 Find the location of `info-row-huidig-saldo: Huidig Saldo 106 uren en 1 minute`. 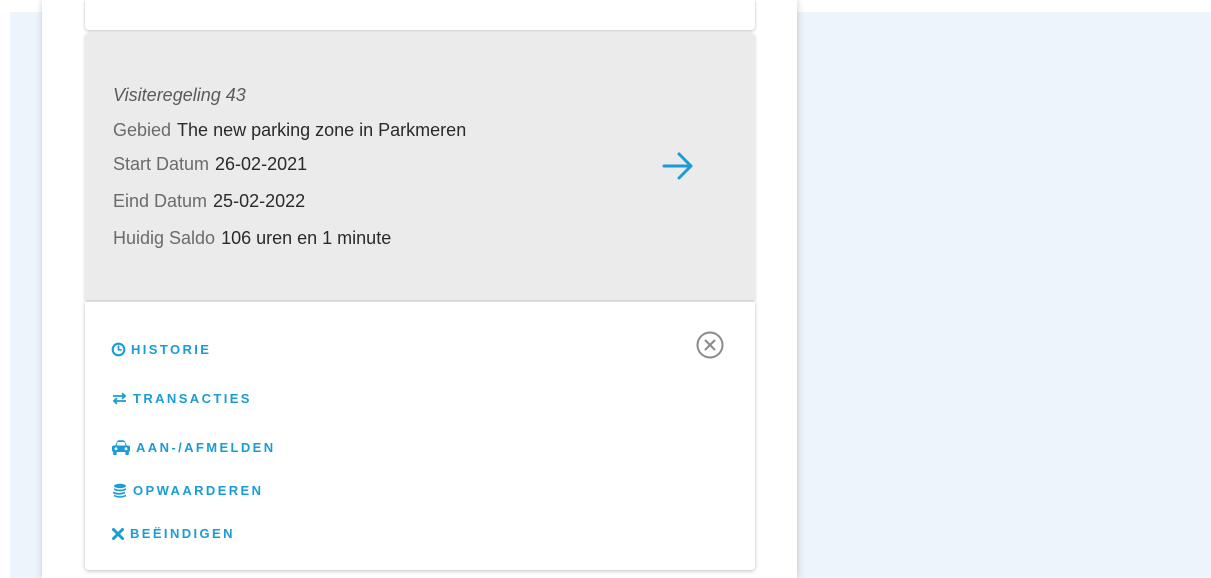

info-row-huidig-saldo: Huidig Saldo 106 uren en 1 minute is located at coordinates (252, 238).